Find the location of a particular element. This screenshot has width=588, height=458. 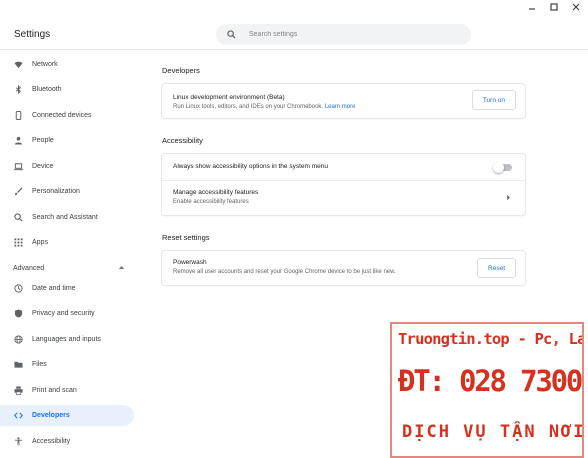

sidebar-item-label: Print and scan is located at coordinates (54, 390).